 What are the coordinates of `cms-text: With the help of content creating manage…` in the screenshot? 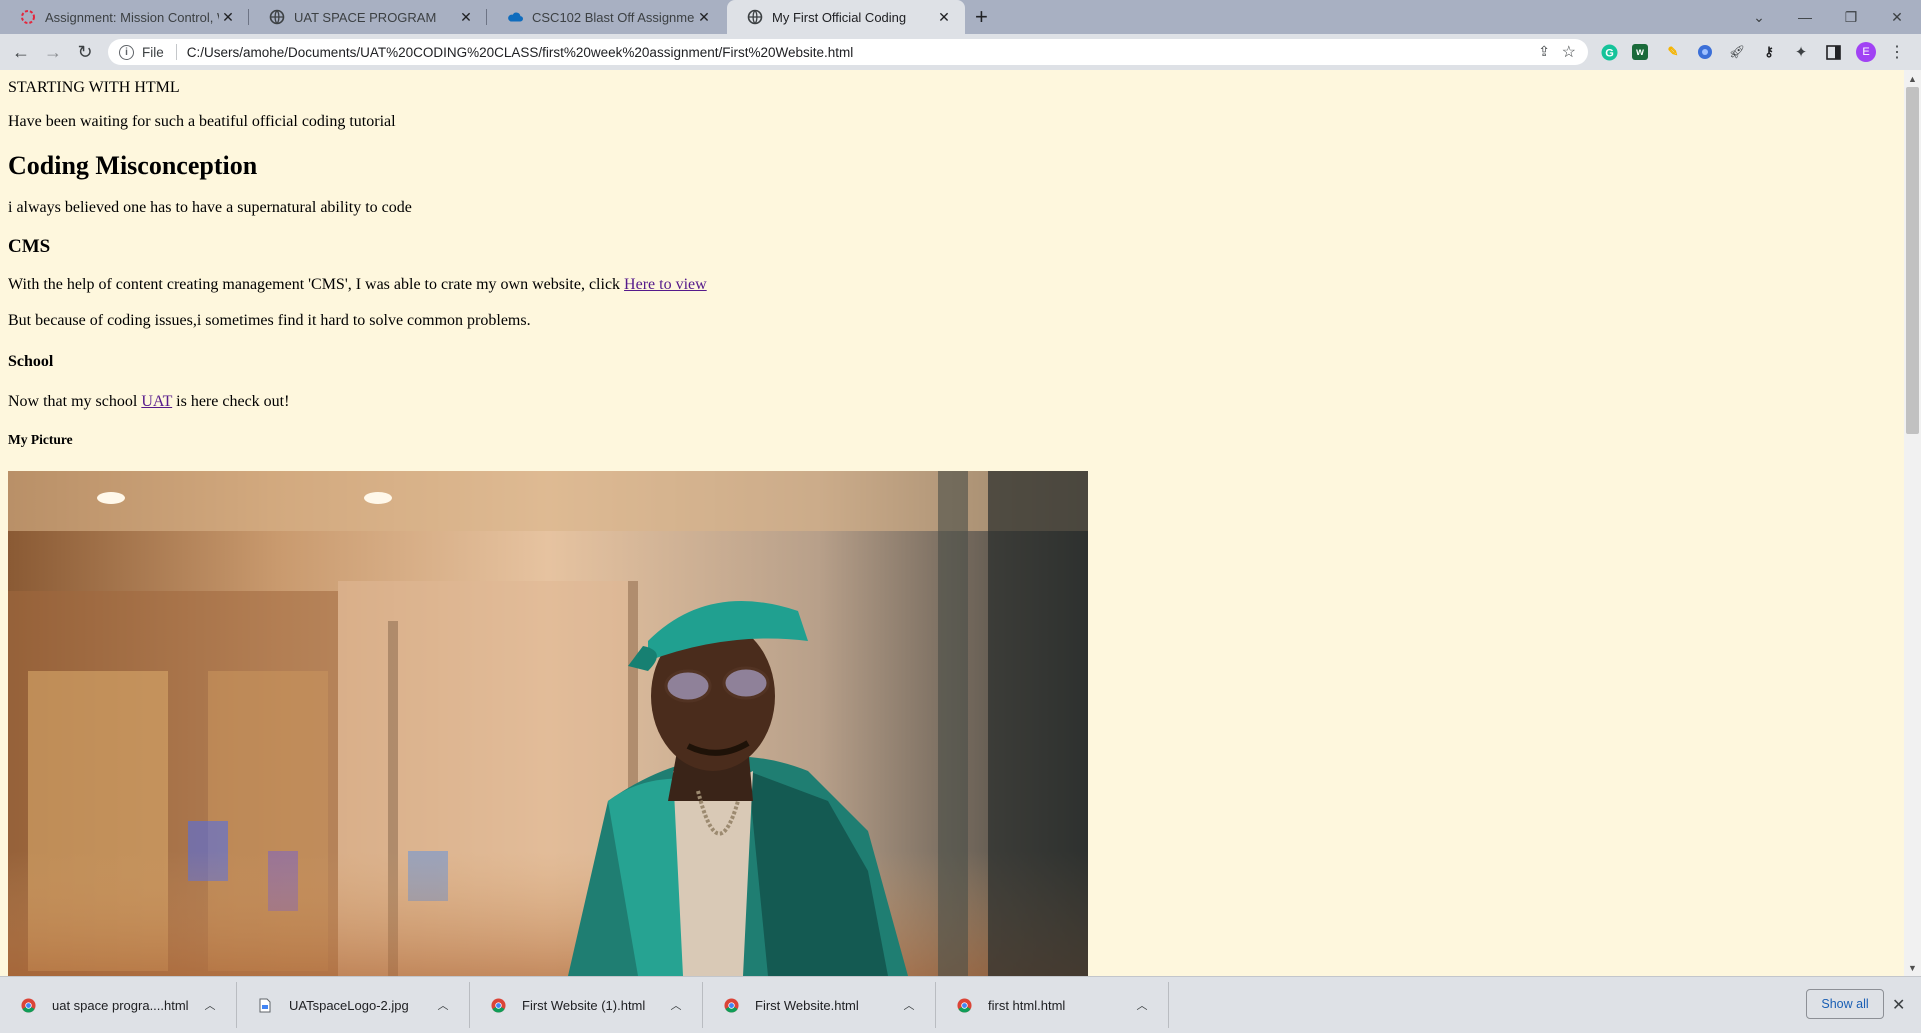 It's located at (316, 284).